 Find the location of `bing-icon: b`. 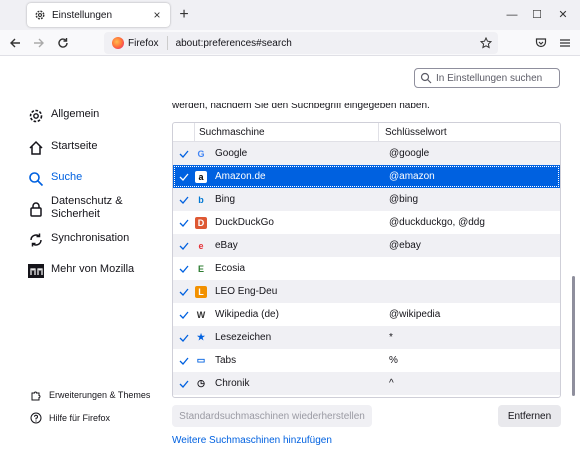

bing-icon: b is located at coordinates (201, 199).